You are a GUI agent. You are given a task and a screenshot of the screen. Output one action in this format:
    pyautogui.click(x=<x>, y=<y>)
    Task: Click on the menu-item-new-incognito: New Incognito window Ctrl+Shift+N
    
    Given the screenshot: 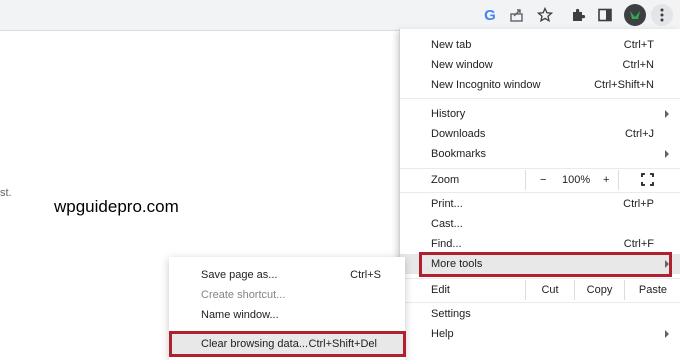 What is the action you would take?
    pyautogui.click(x=540, y=85)
    